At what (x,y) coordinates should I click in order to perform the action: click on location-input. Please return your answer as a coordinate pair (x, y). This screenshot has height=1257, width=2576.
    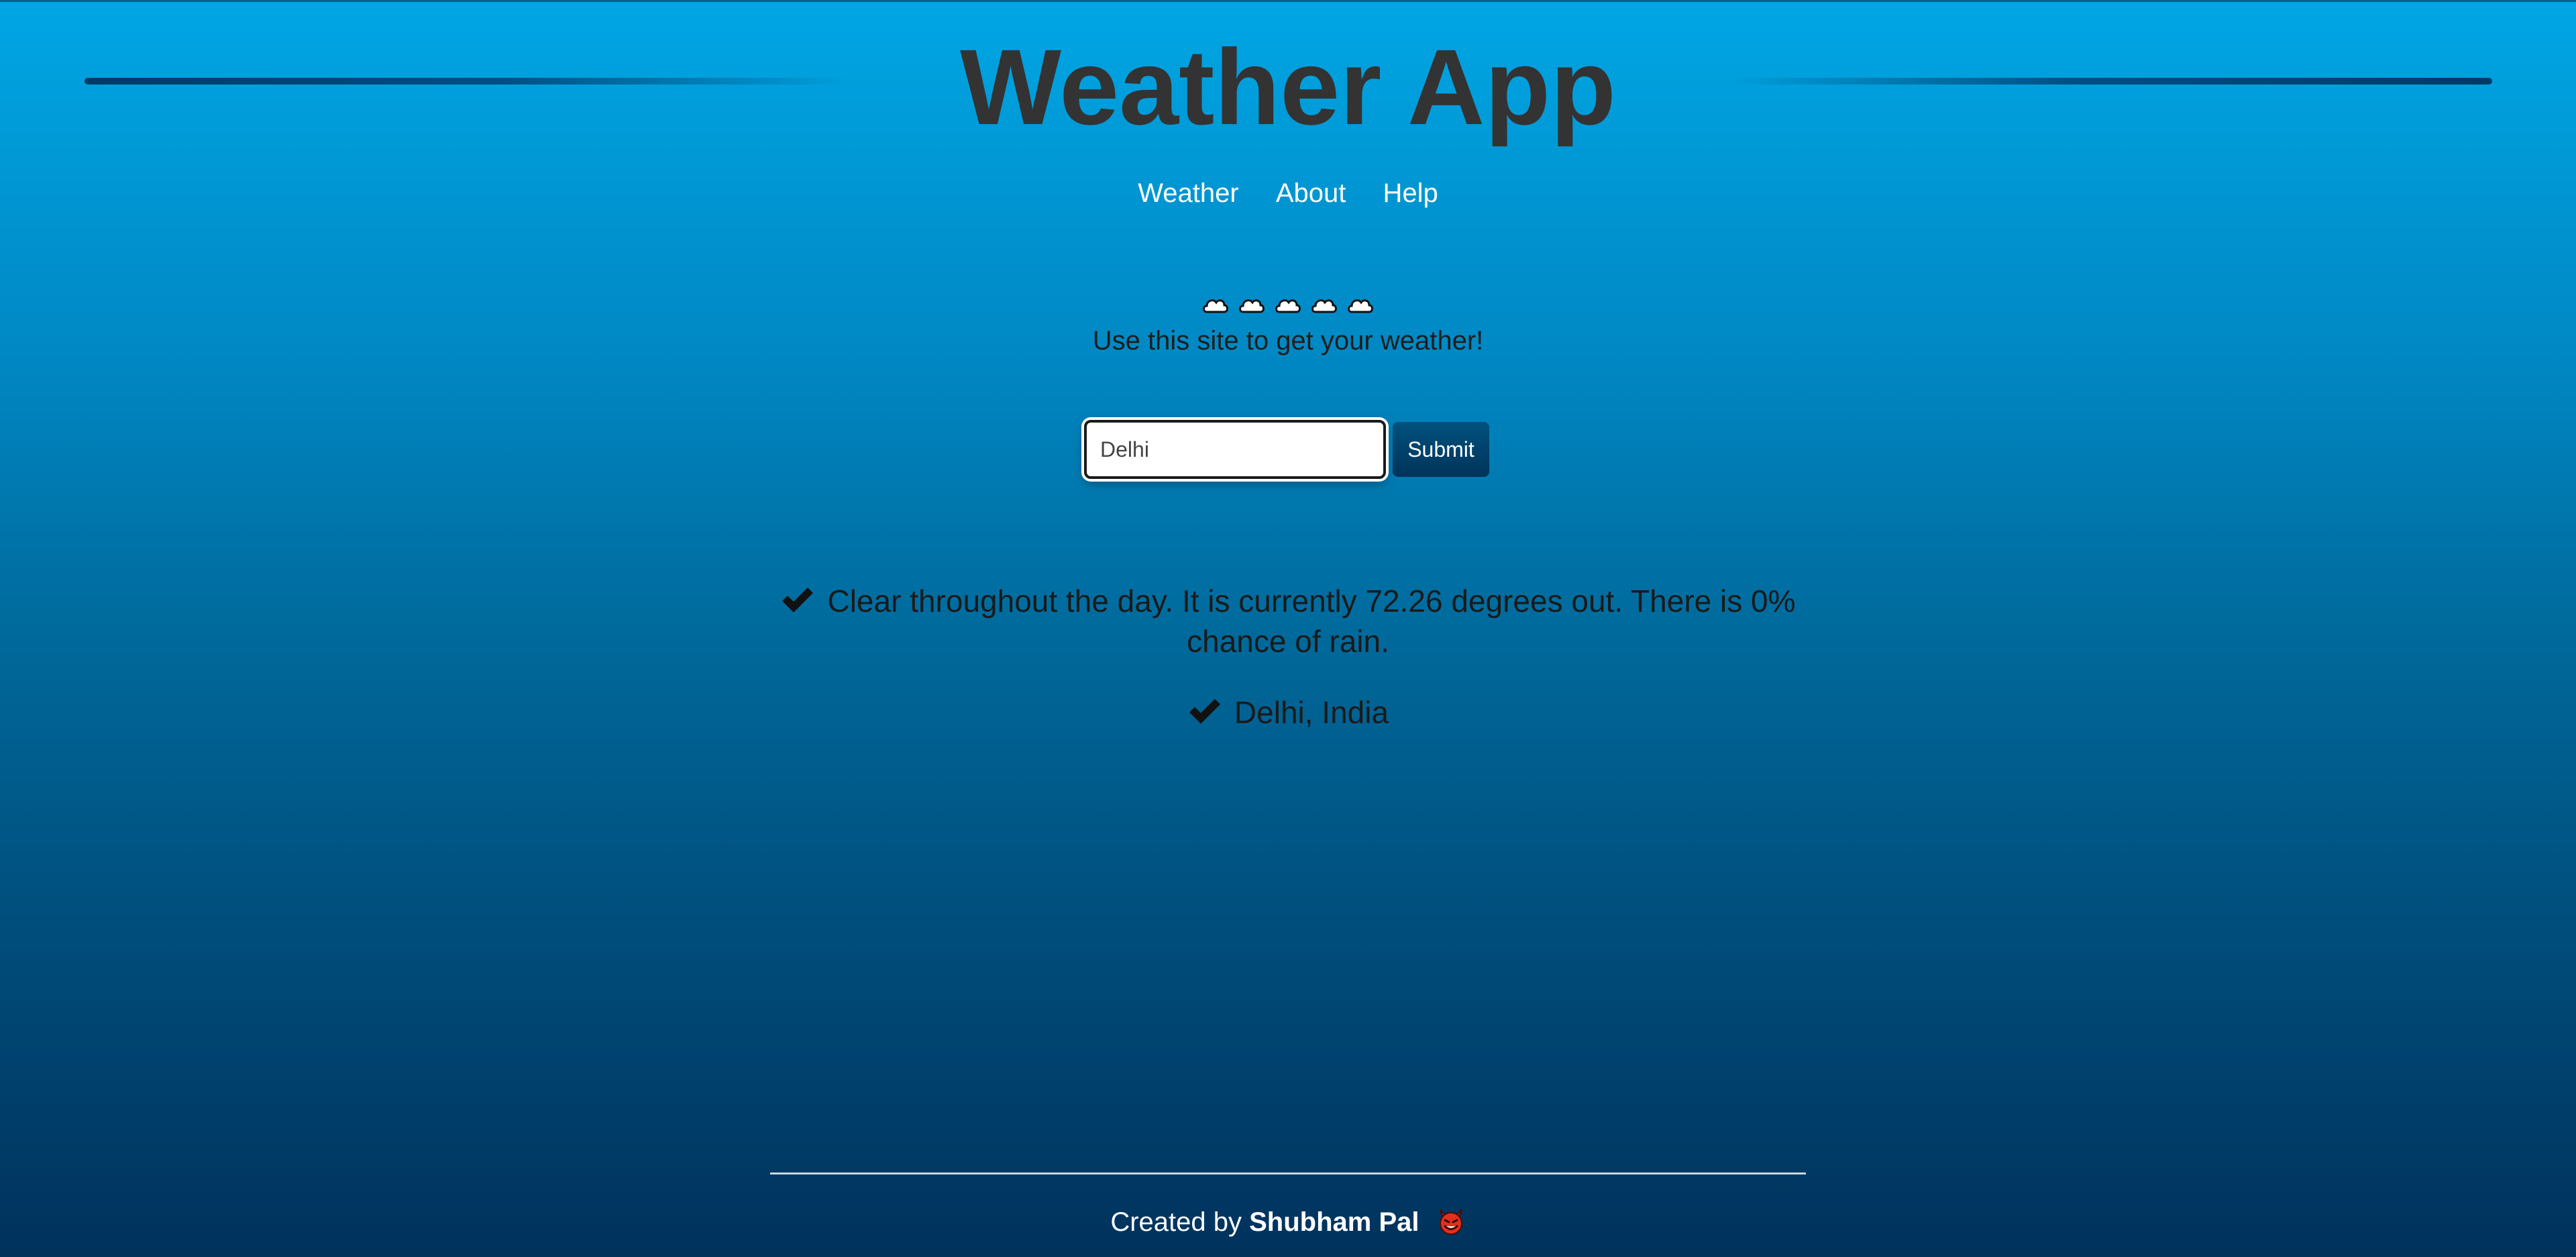
    Looking at the image, I should click on (1235, 449).